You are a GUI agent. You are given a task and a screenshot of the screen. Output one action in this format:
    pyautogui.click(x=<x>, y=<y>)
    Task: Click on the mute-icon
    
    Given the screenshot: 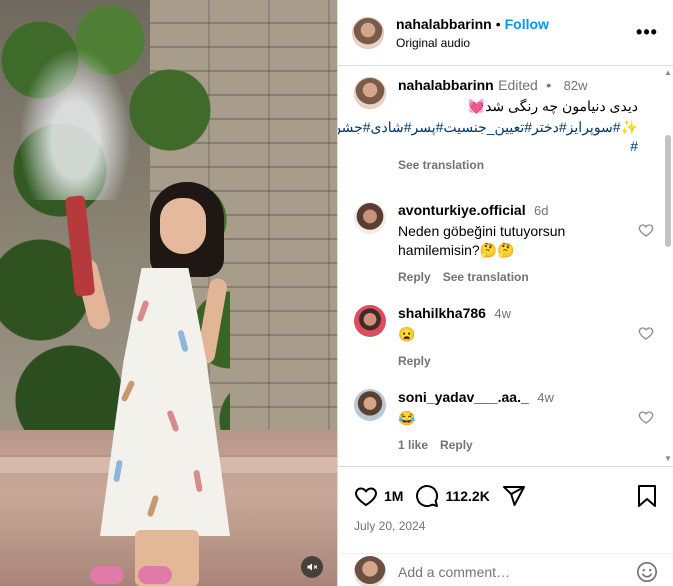 What is the action you would take?
    pyautogui.click(x=312, y=567)
    